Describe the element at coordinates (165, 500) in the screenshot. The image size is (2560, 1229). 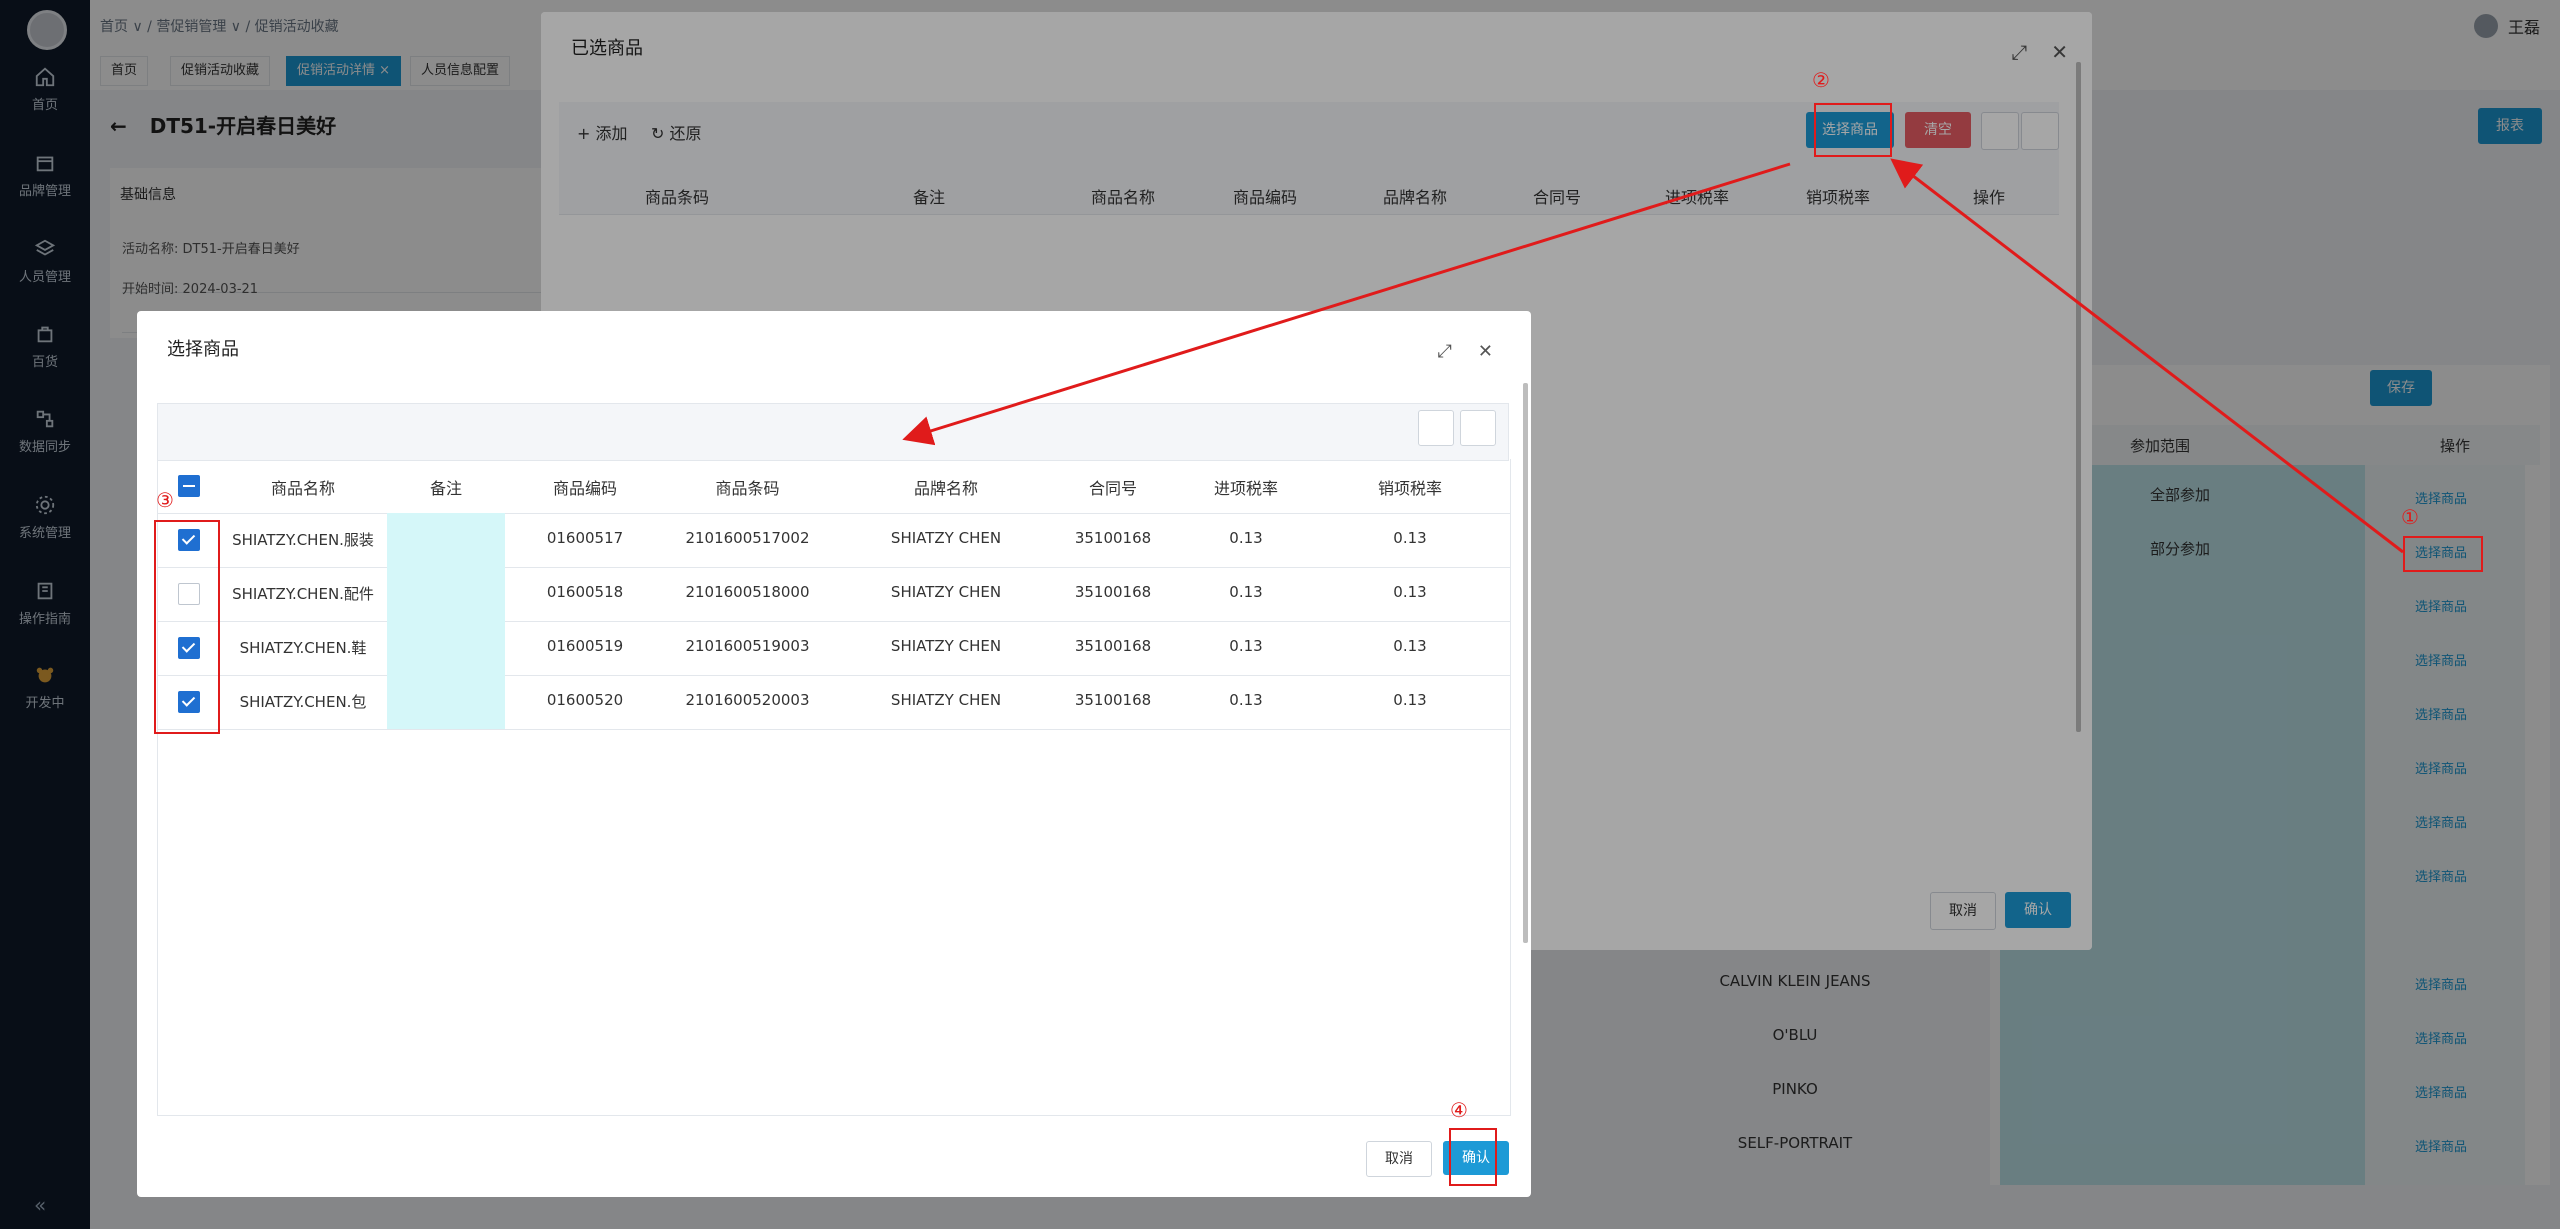
I see `annotation-number-3: ③` at that location.